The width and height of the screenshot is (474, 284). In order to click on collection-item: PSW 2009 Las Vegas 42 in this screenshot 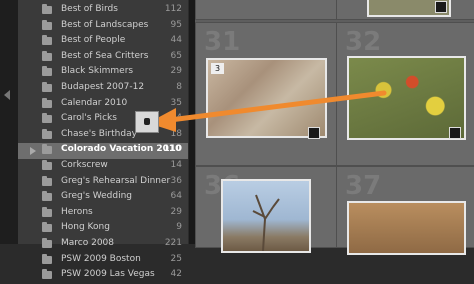, I will do `click(103, 276)`.